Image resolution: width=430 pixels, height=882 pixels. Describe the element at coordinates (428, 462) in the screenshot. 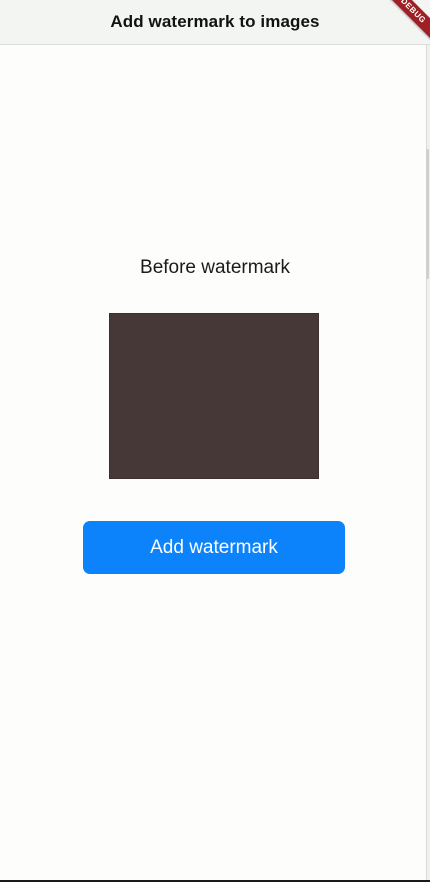

I see `scrollbar-track` at that location.